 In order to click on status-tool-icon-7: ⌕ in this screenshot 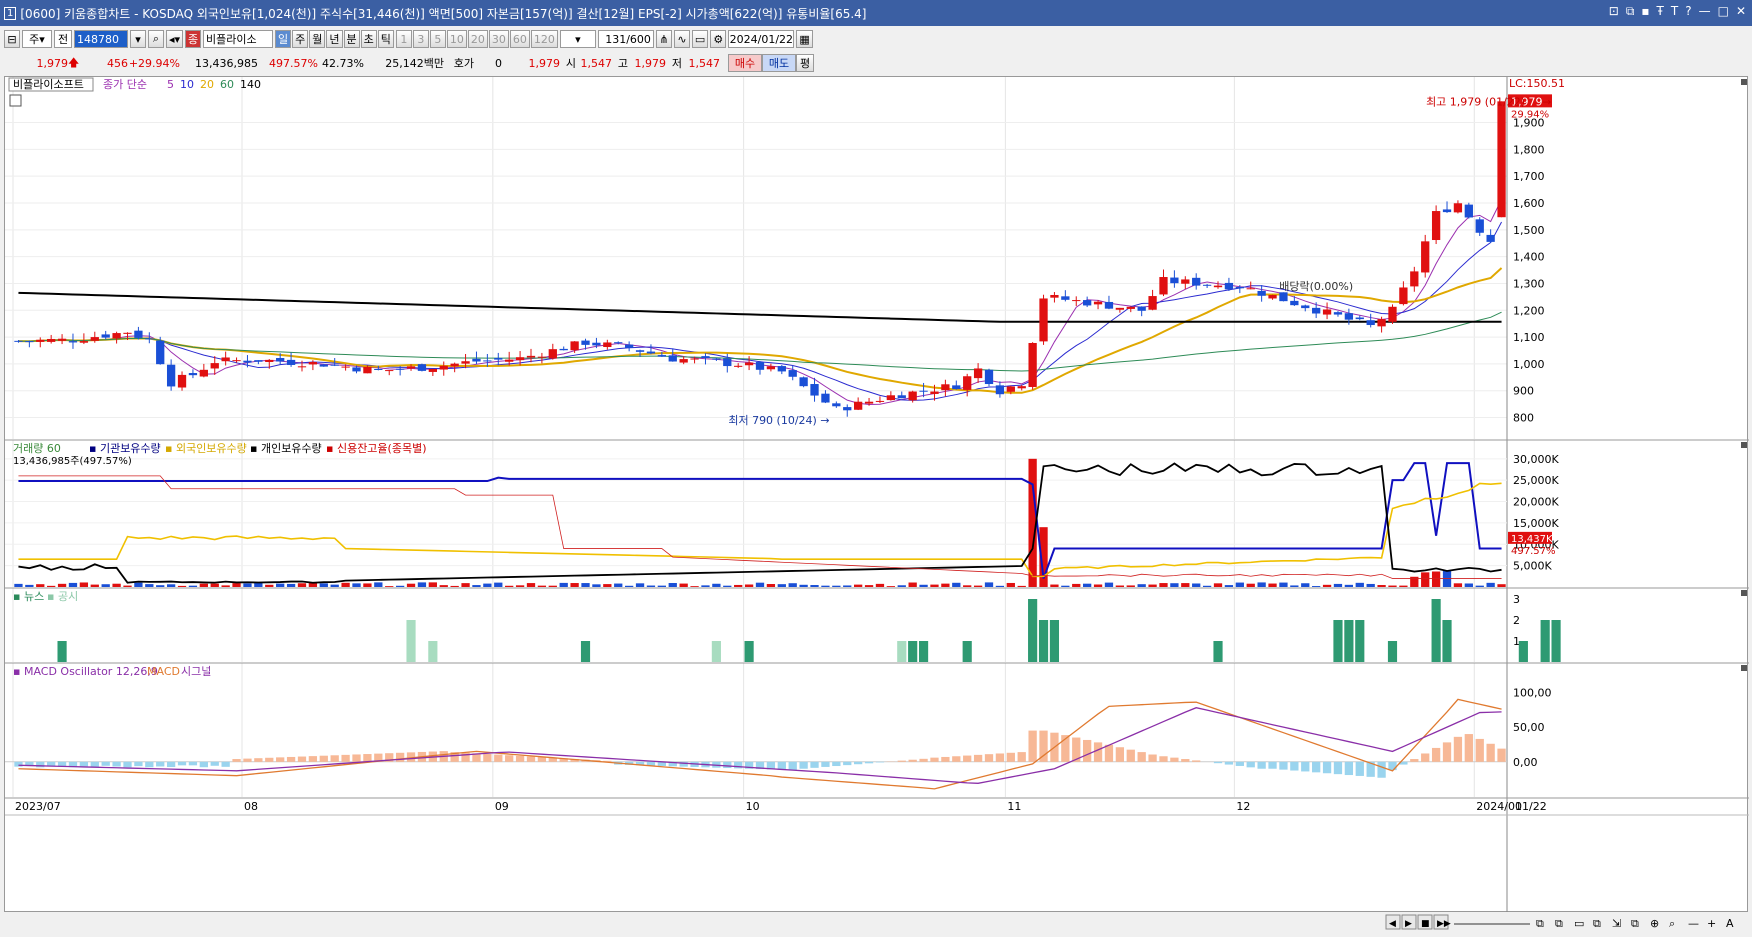, I will do `click(1672, 923)`.